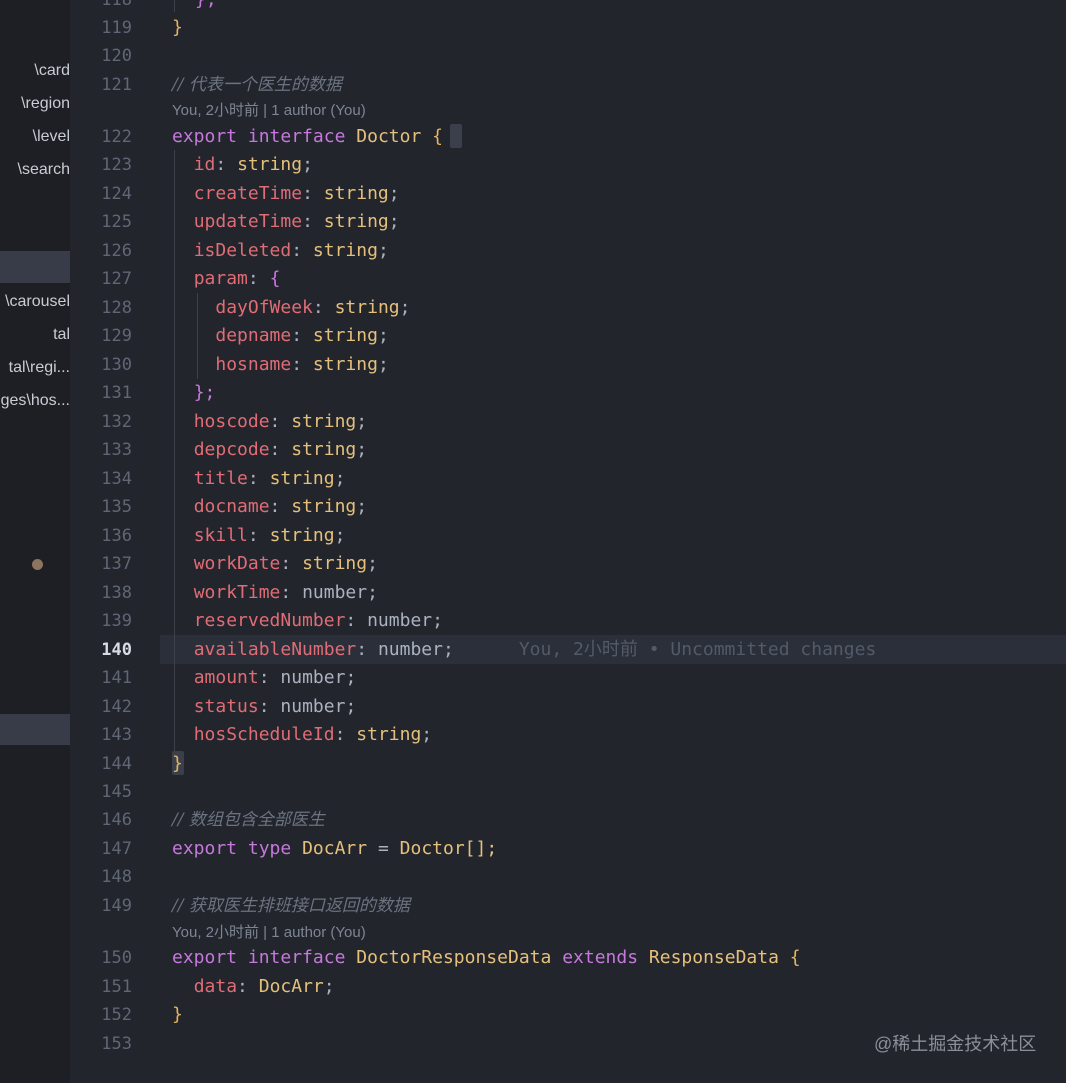  Describe the element at coordinates (101, 877) in the screenshot. I see `line-number: 148` at that location.